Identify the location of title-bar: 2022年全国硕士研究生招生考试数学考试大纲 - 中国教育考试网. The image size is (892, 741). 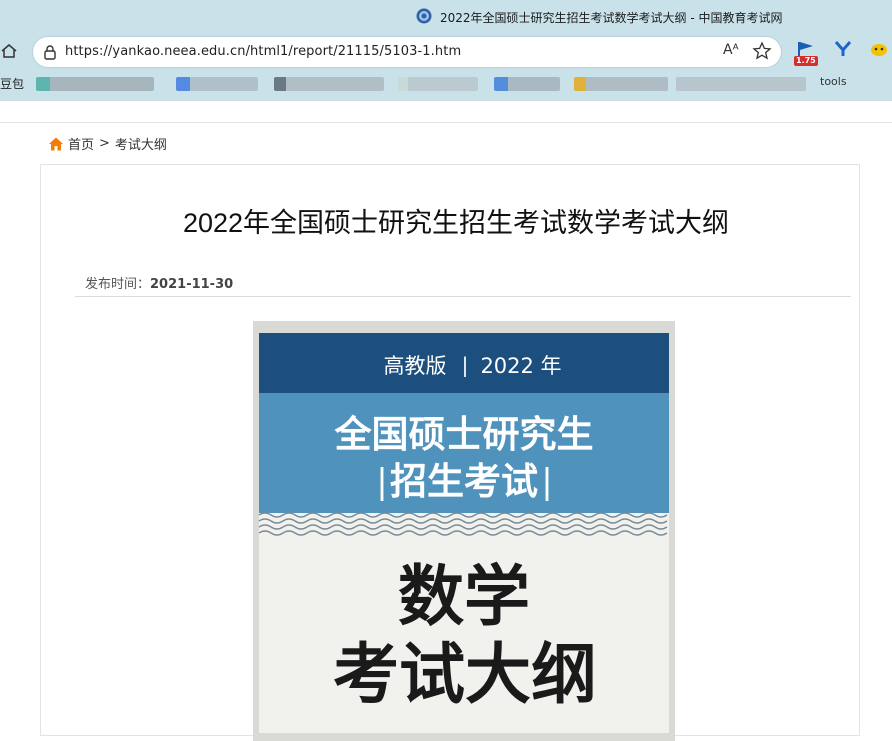
(446, 17).